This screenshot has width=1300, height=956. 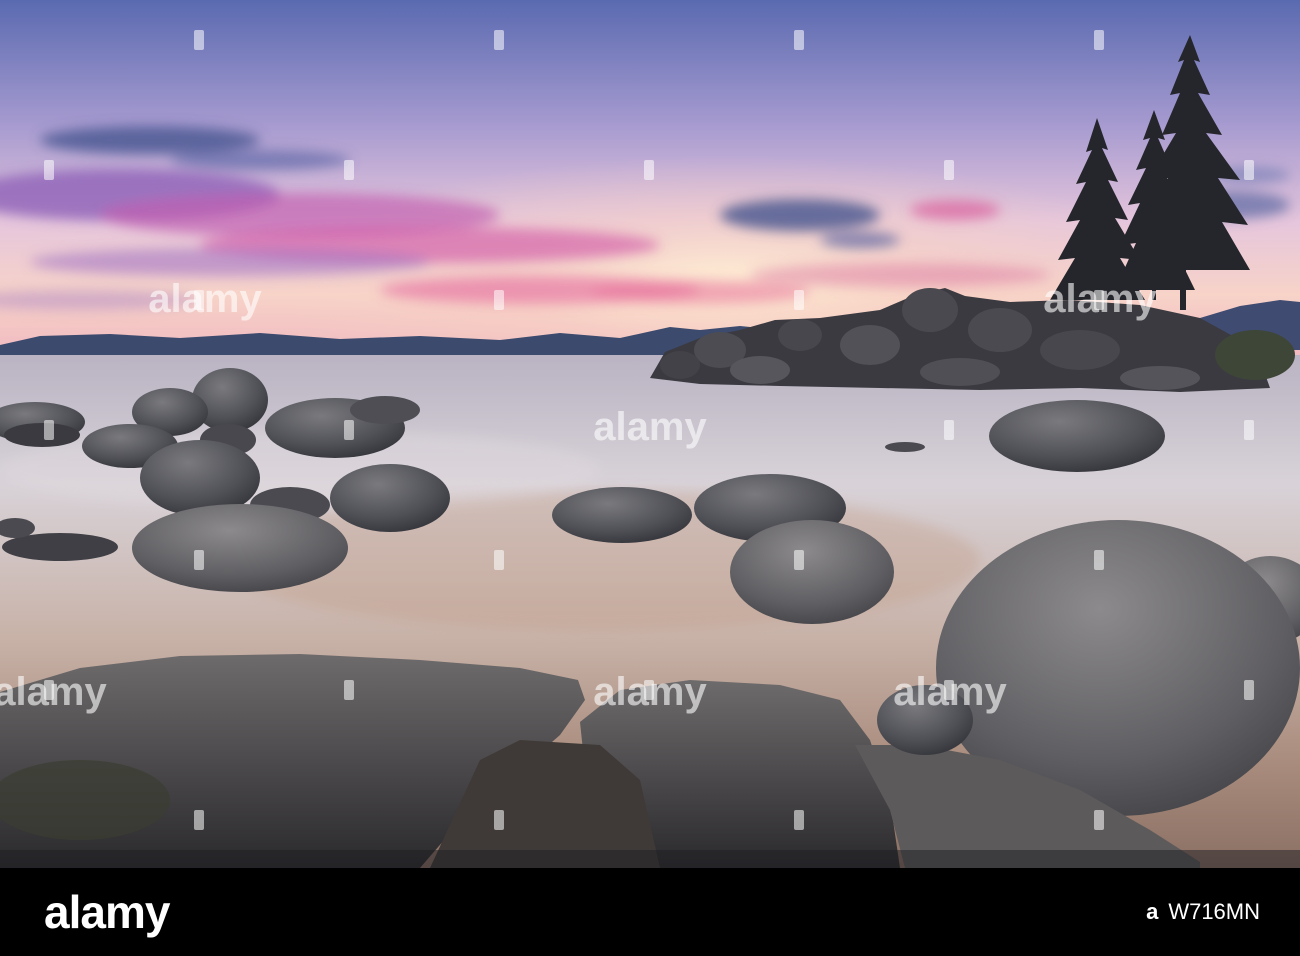 What do you see at coordinates (650, 912) in the screenshot?
I see `footer-bar: alamy a W716MN` at bounding box center [650, 912].